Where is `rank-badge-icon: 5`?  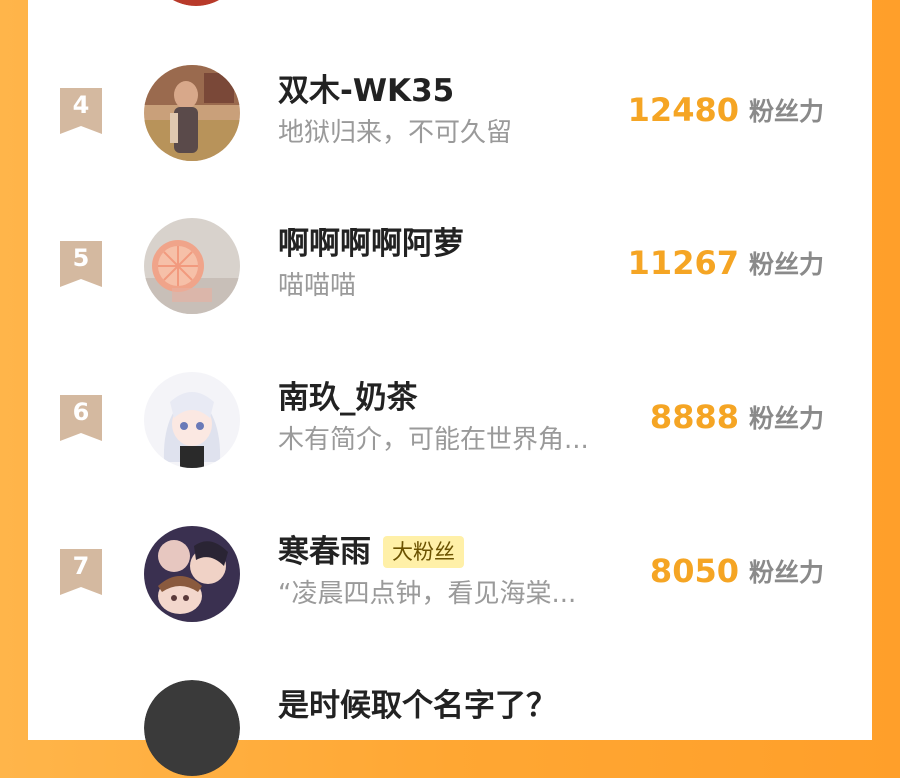 rank-badge-icon: 5 is located at coordinates (81, 264).